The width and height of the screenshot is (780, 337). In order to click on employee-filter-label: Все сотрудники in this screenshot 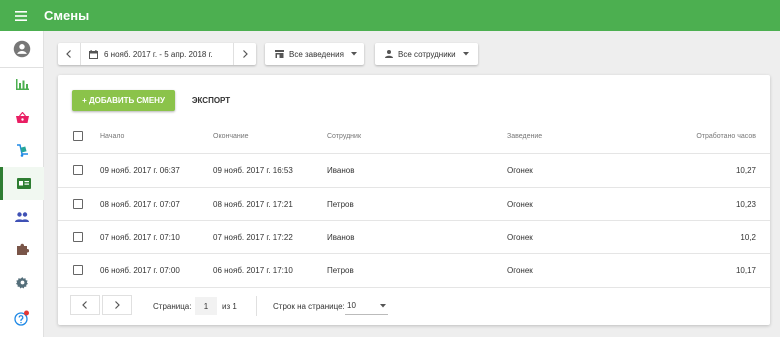, I will do `click(427, 54)`.